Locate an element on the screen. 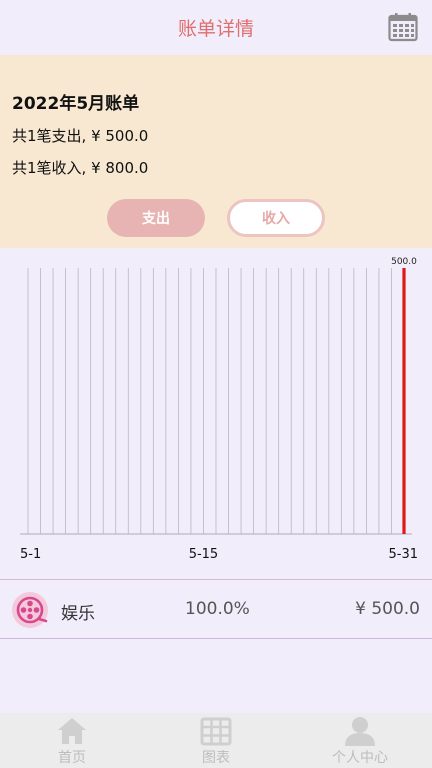 This screenshot has height=768, width=432. income-total: 共1笔收入, ¥ 800.0 is located at coordinates (80, 168).